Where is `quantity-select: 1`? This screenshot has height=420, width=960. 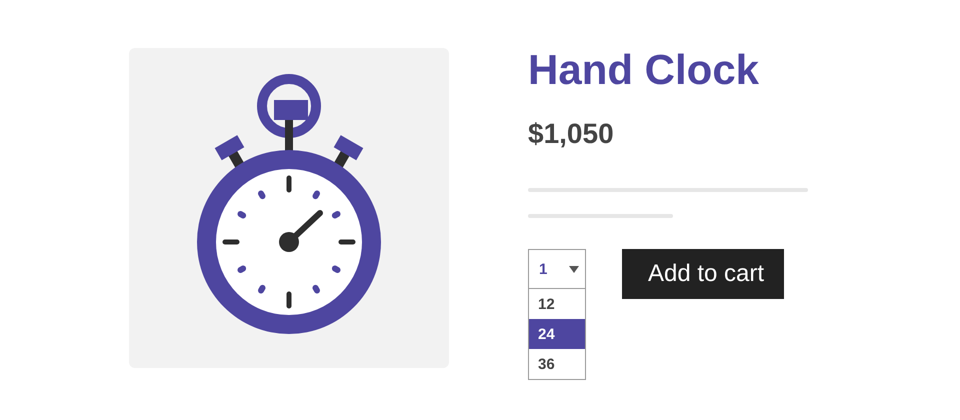
quantity-select: 1 is located at coordinates (557, 269).